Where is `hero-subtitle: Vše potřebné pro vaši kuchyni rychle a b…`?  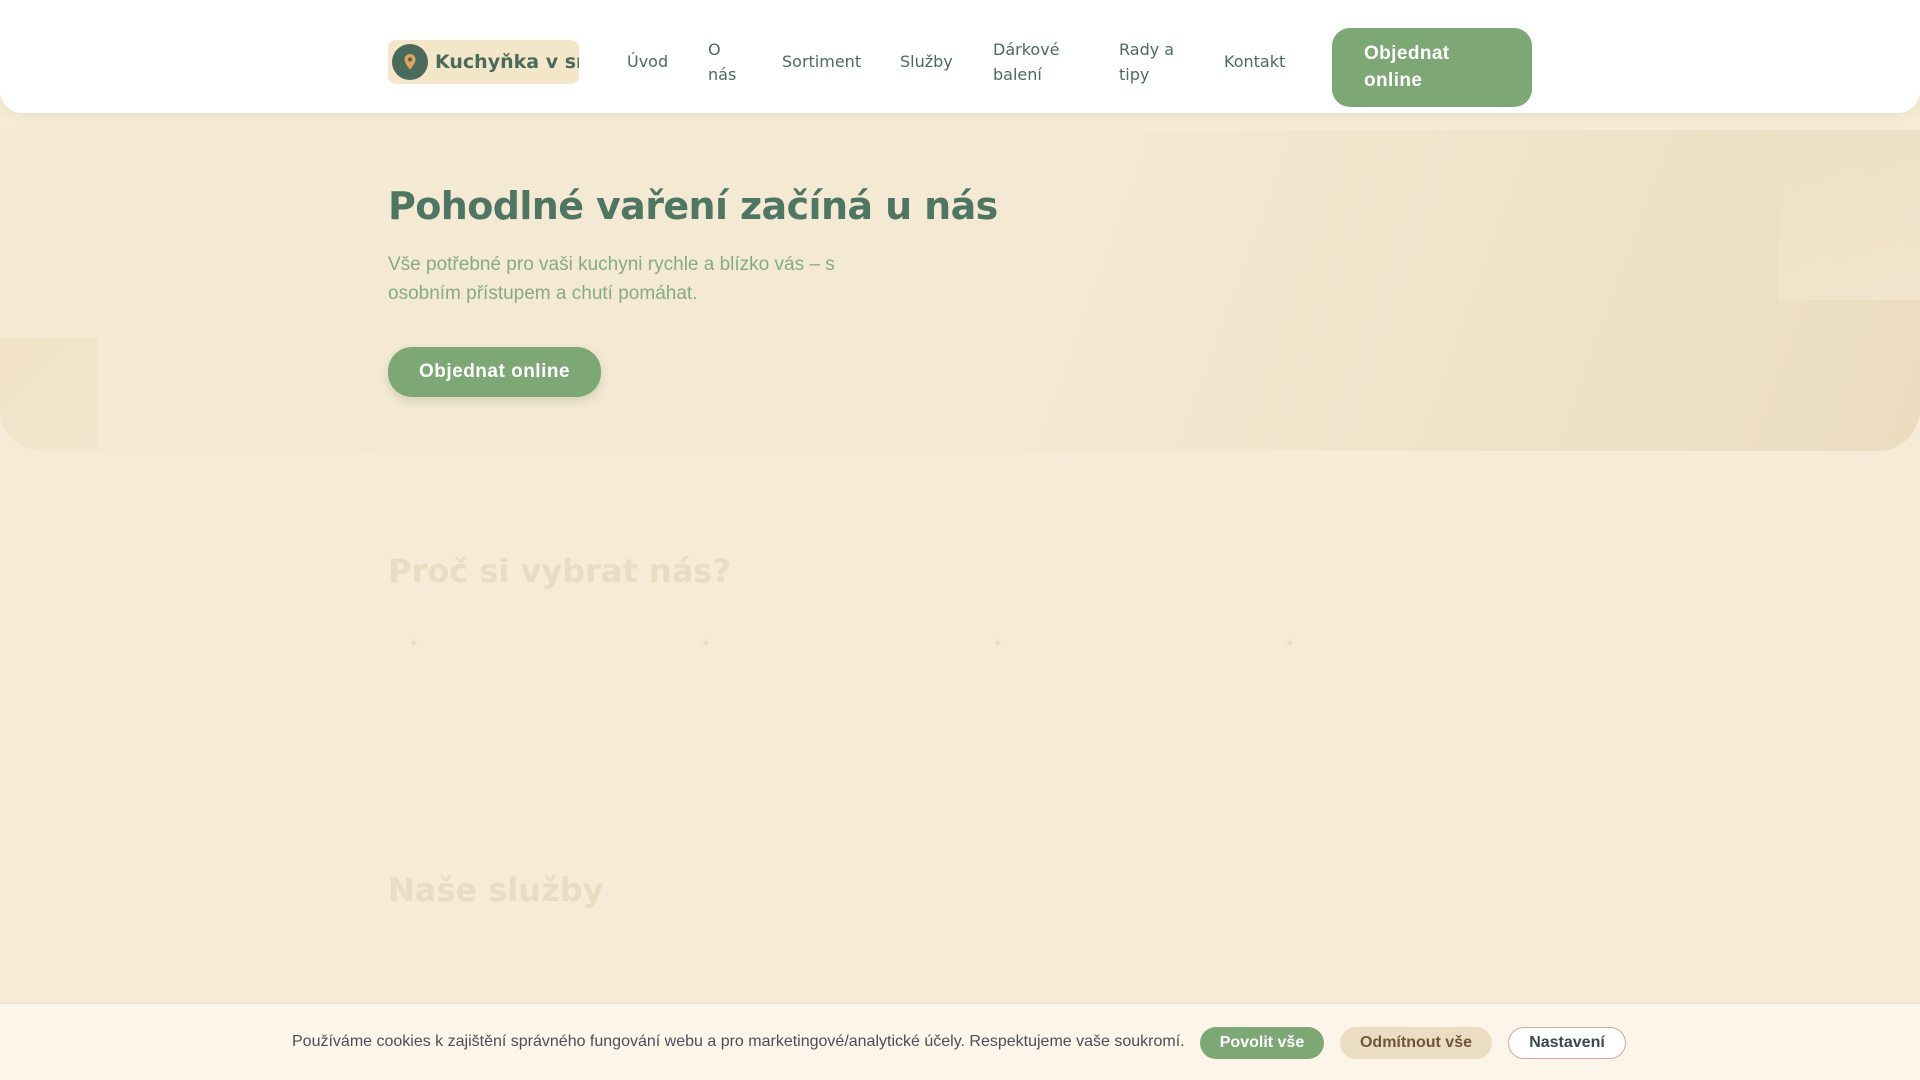
hero-subtitle: Vše potřebné pro vaši kuchyni rychle a b… is located at coordinates (611, 279).